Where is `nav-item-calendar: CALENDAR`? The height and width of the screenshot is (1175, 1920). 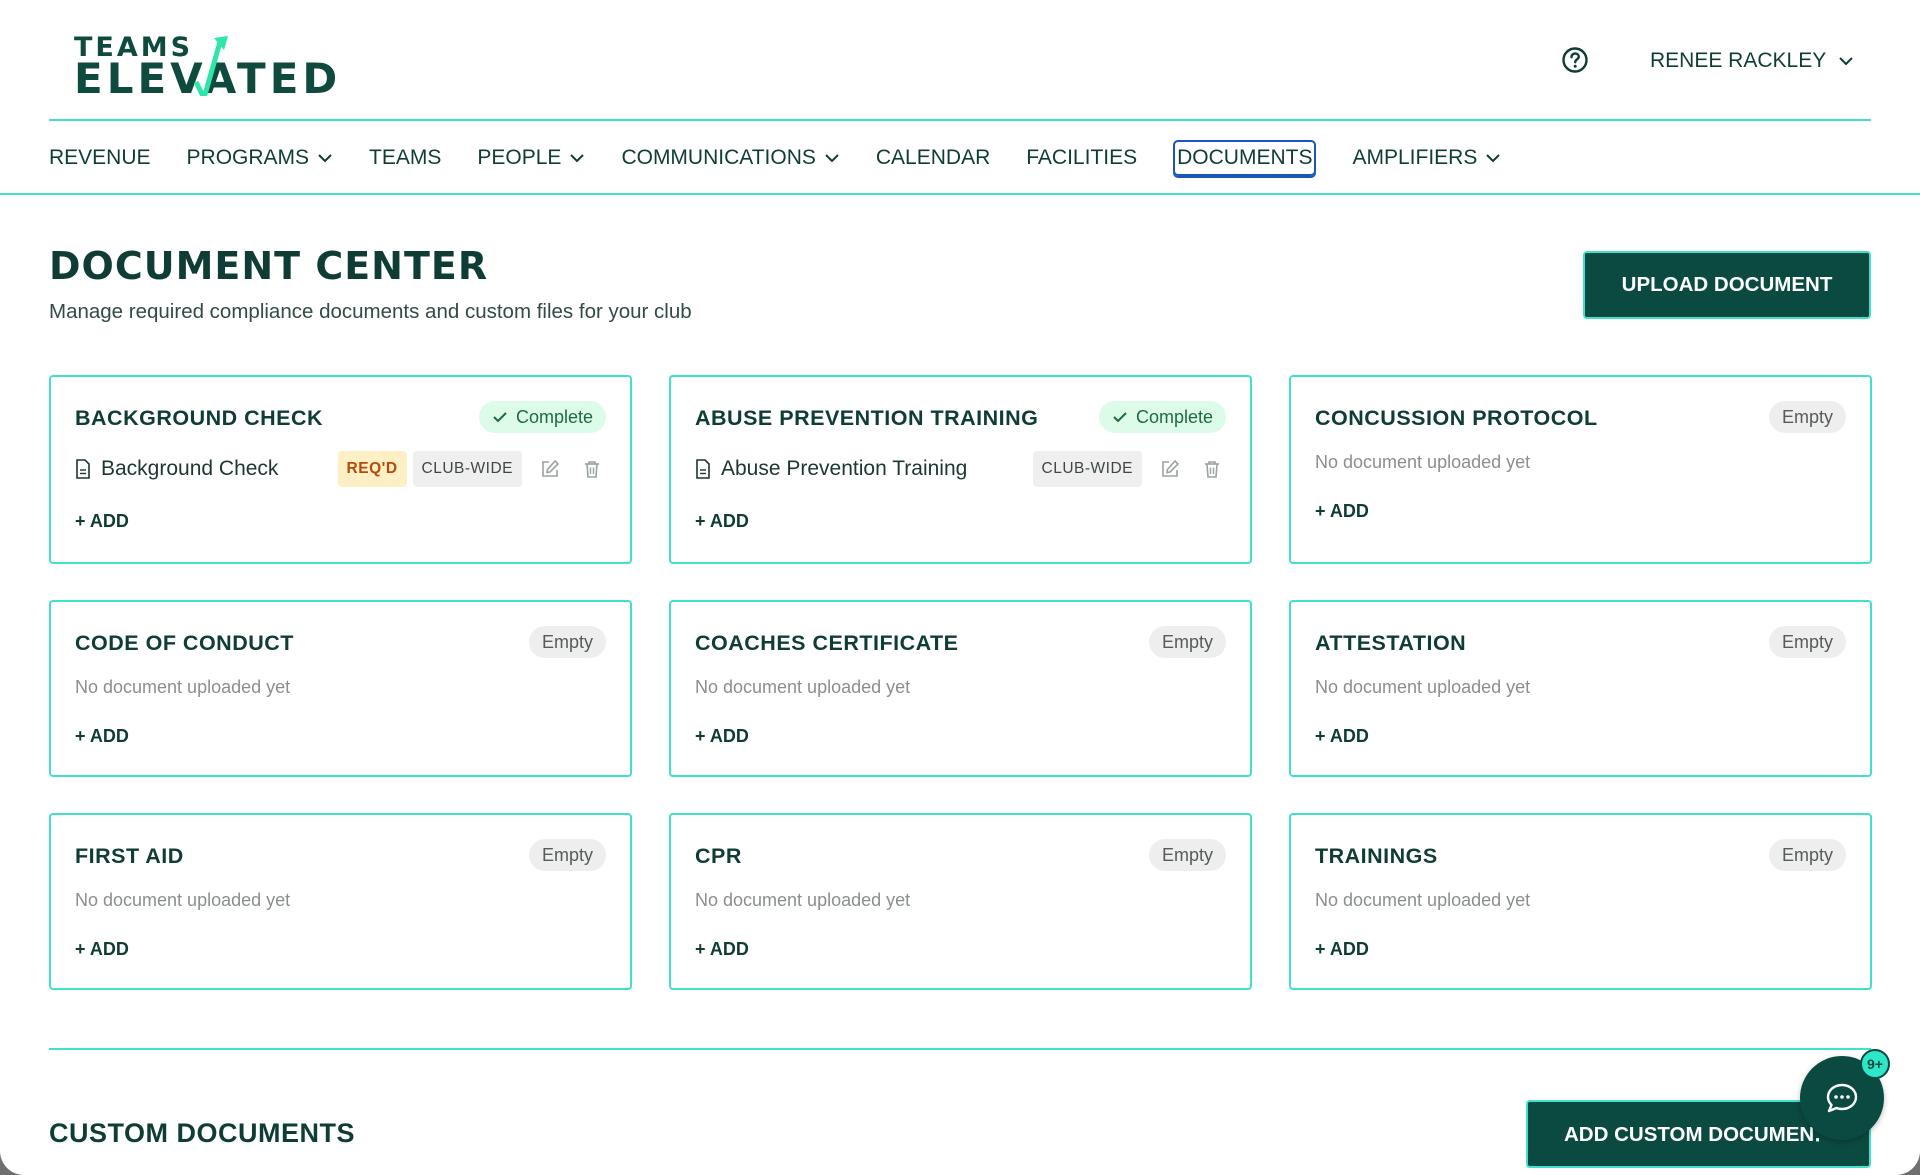 nav-item-calendar: CALENDAR is located at coordinates (933, 158).